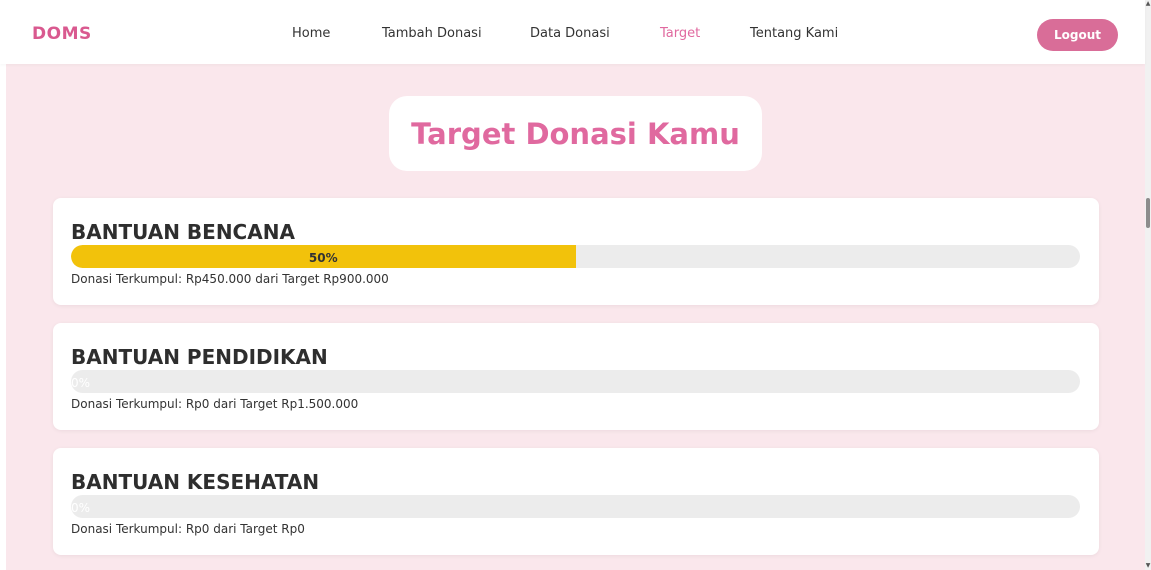 The width and height of the screenshot is (1151, 570). I want to click on page-title-box: Target Donasi Kamu, so click(575, 133).